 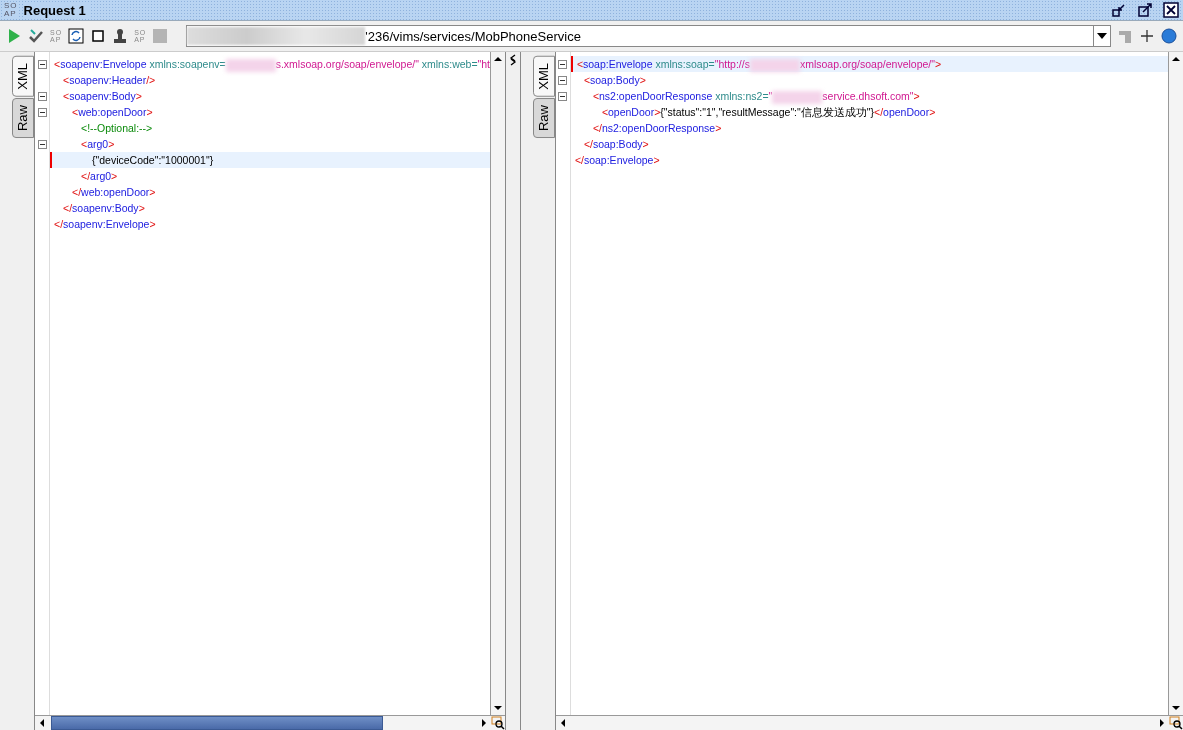 What do you see at coordinates (114, 192) in the screenshot?
I see `code-line: </web:openDoor>` at bounding box center [114, 192].